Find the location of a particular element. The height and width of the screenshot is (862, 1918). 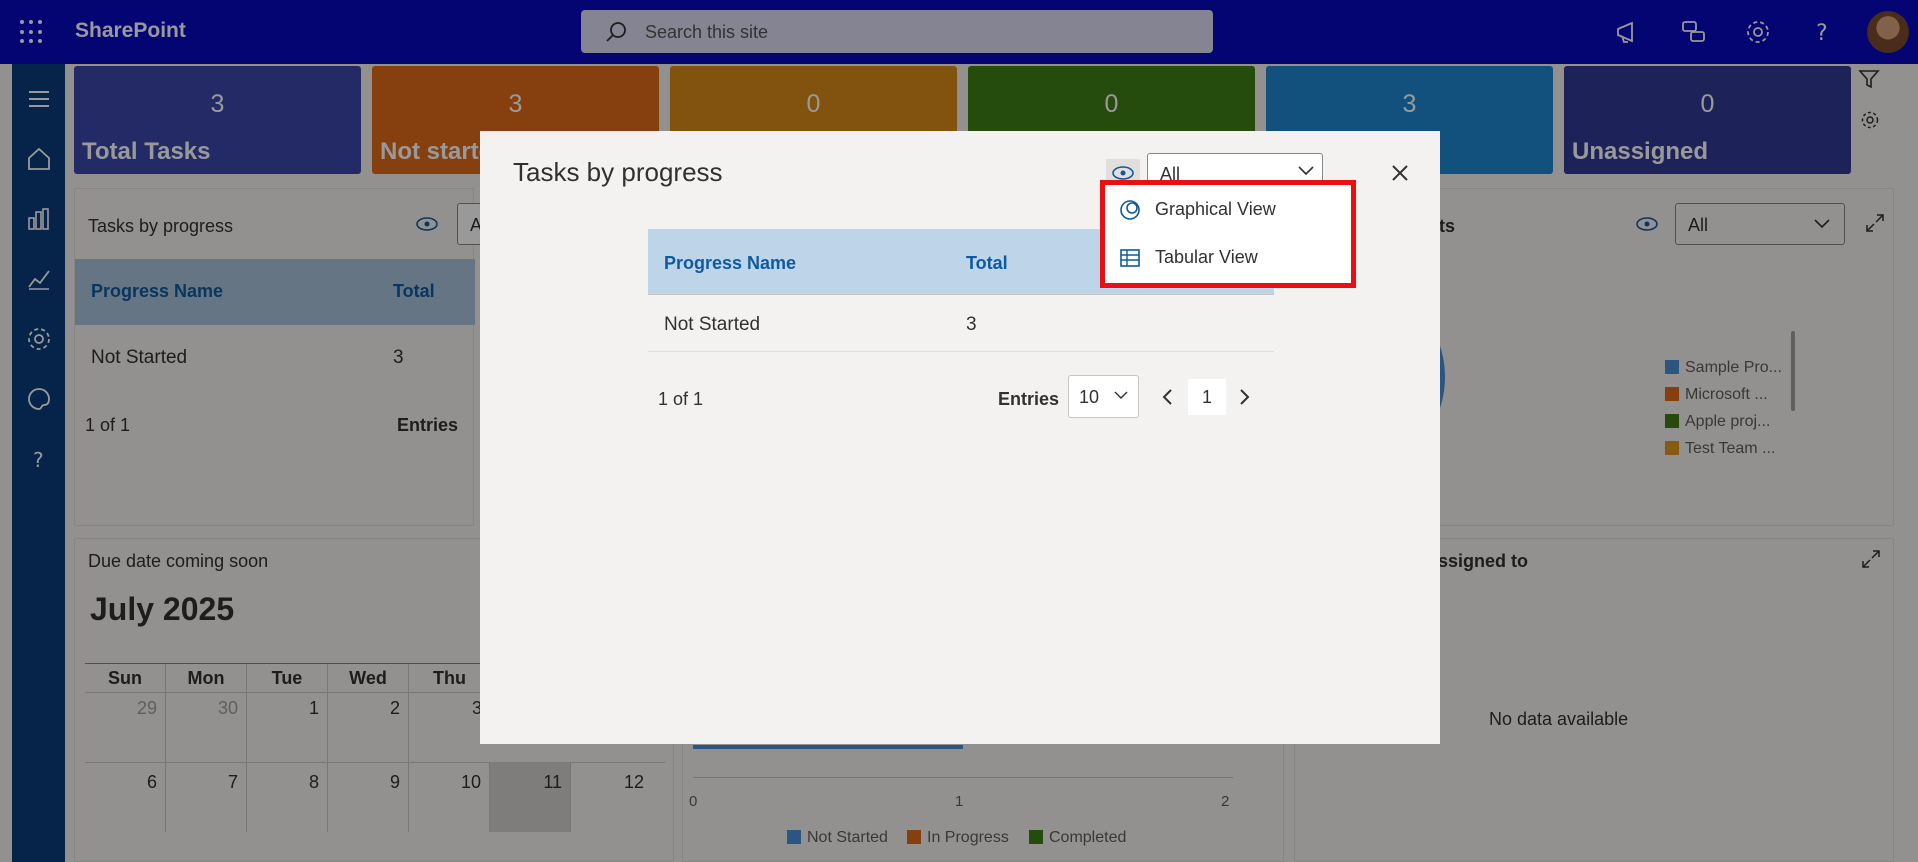

entries-label: Entries is located at coordinates (1029, 399).